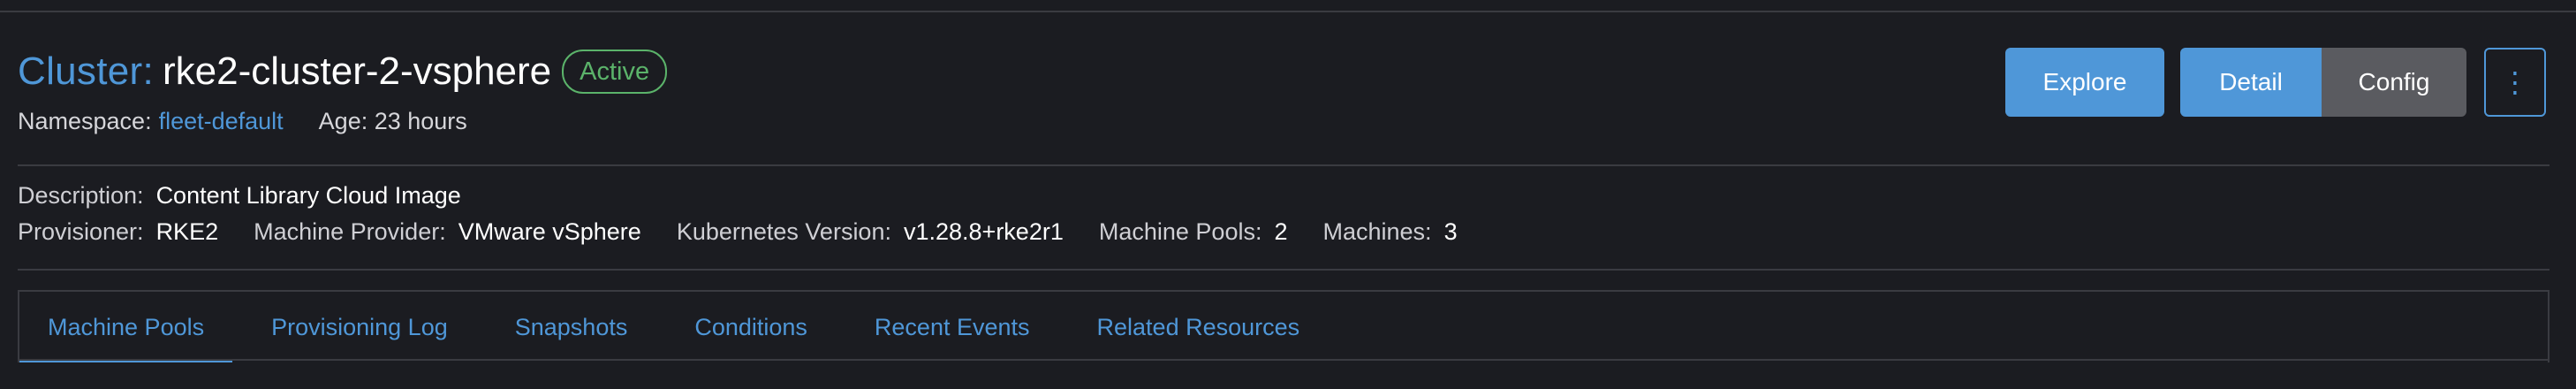 The width and height of the screenshot is (2576, 389). Describe the element at coordinates (1284, 270) in the screenshot. I see `details-divider` at that location.